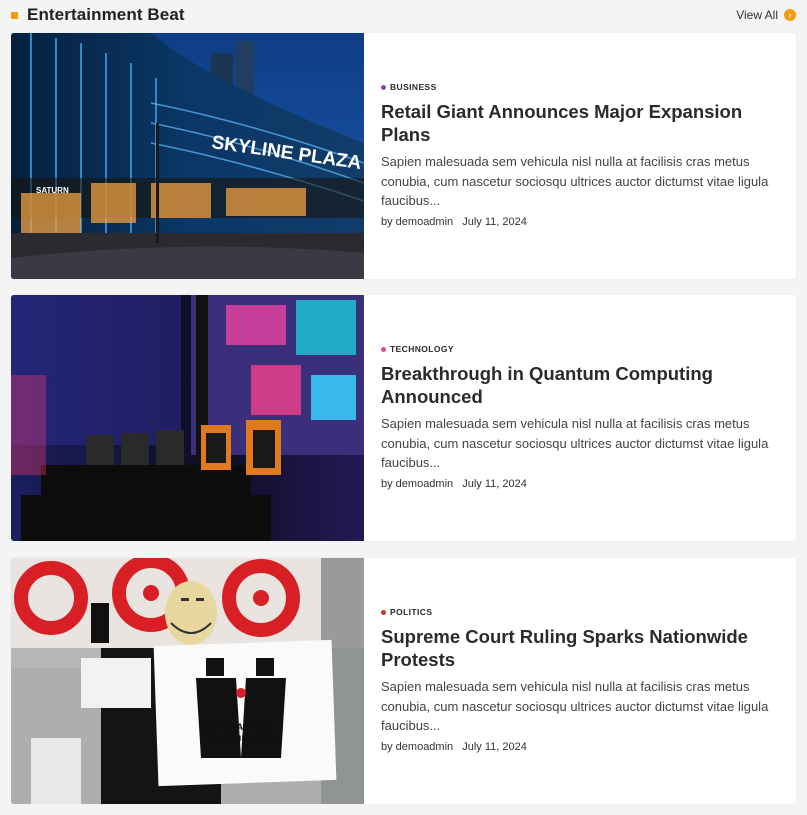 This screenshot has height=815, width=807. Describe the element at coordinates (790, 15) in the screenshot. I see `chevron-right-icon: ›` at that location.